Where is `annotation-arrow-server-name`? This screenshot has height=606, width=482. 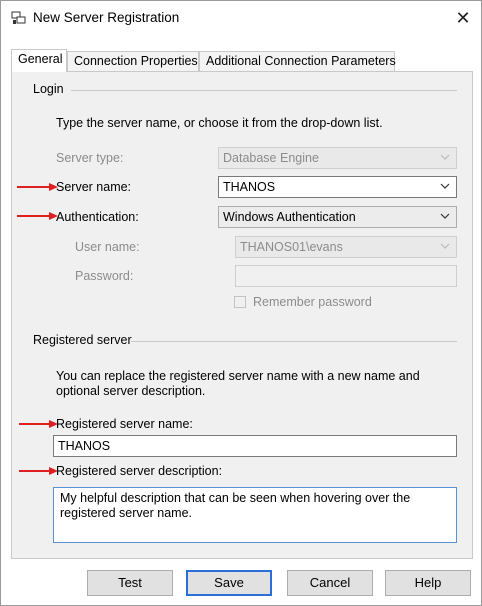 annotation-arrow-server-name is located at coordinates (37, 187).